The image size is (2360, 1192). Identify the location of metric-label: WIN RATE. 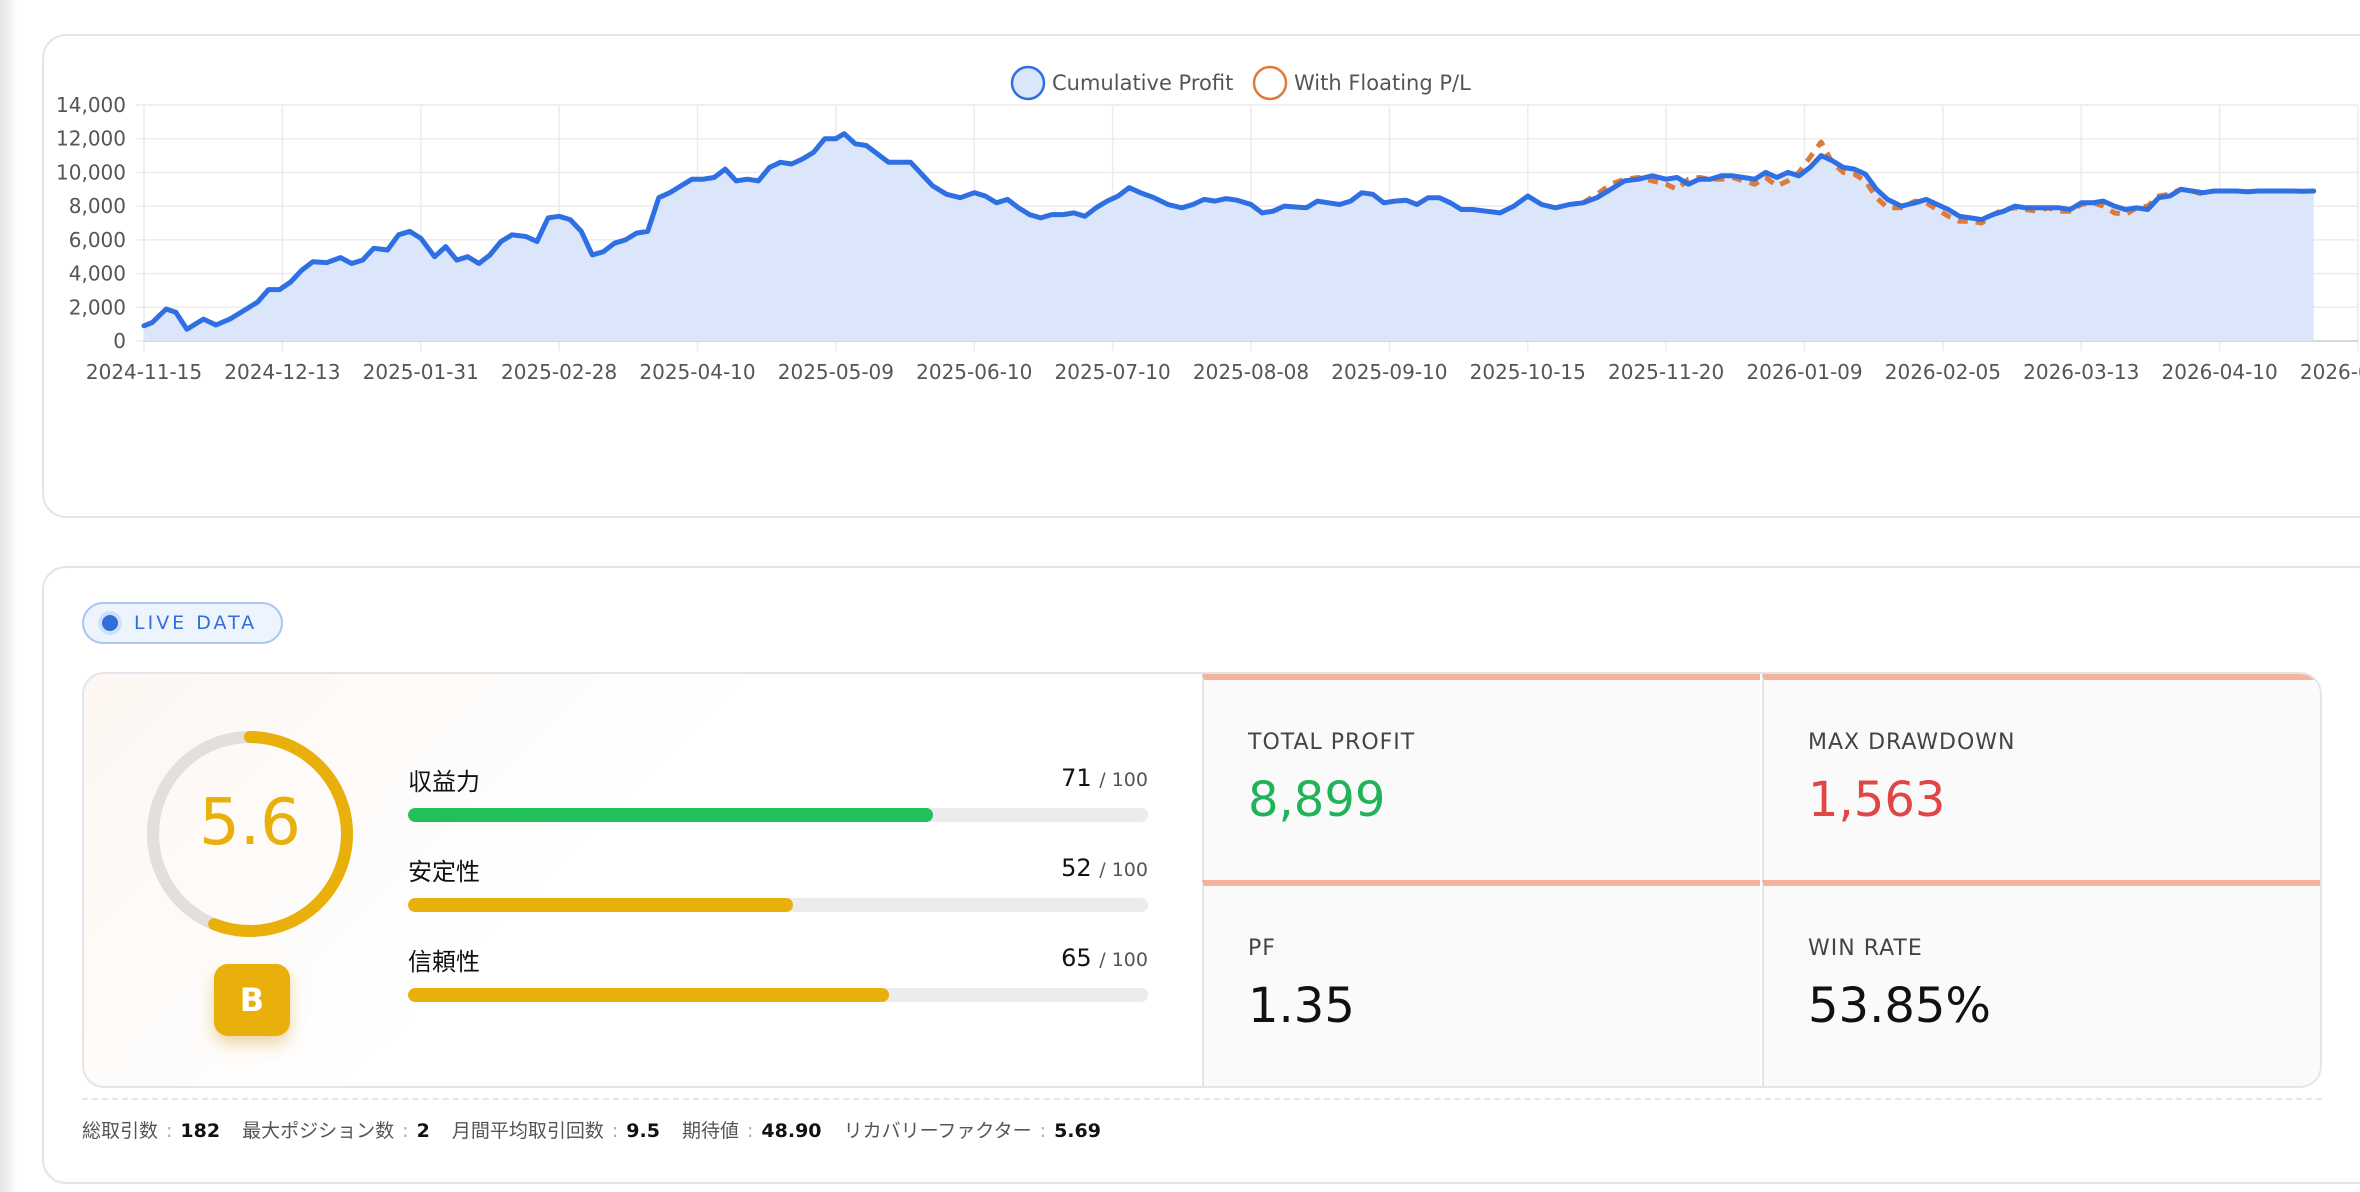
(1865, 948).